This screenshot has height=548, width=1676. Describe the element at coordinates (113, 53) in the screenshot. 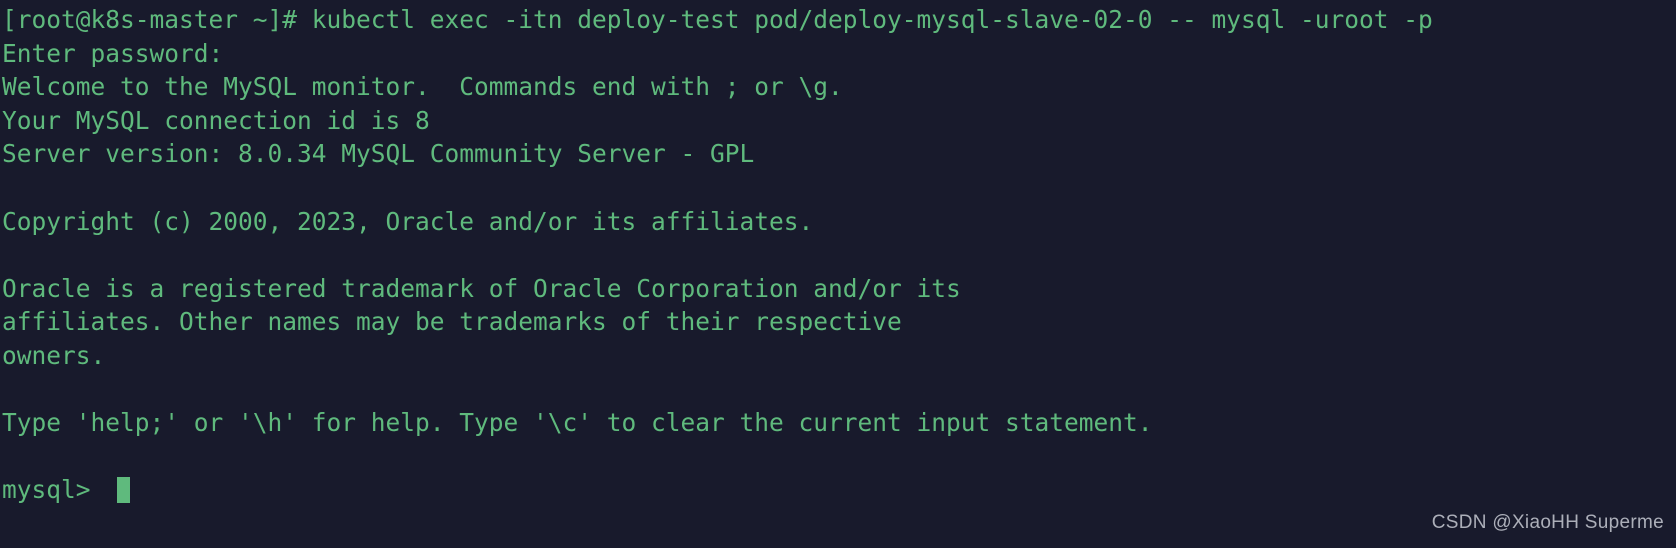

I see `terminal-line: Enter password:` at that location.